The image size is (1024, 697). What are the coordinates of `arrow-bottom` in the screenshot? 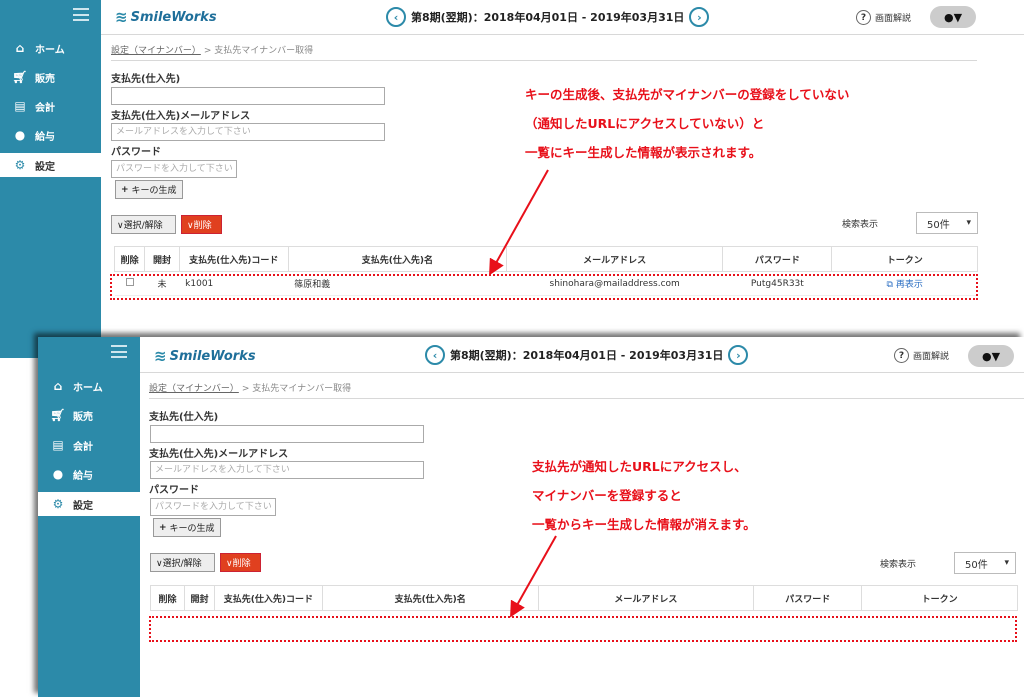 It's located at (533, 576).